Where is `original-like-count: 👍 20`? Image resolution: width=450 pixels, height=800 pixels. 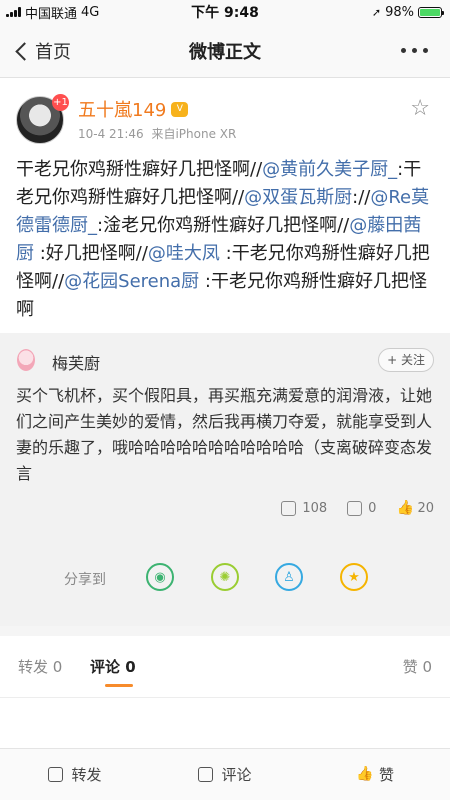 original-like-count: 👍 20 is located at coordinates (415, 508).